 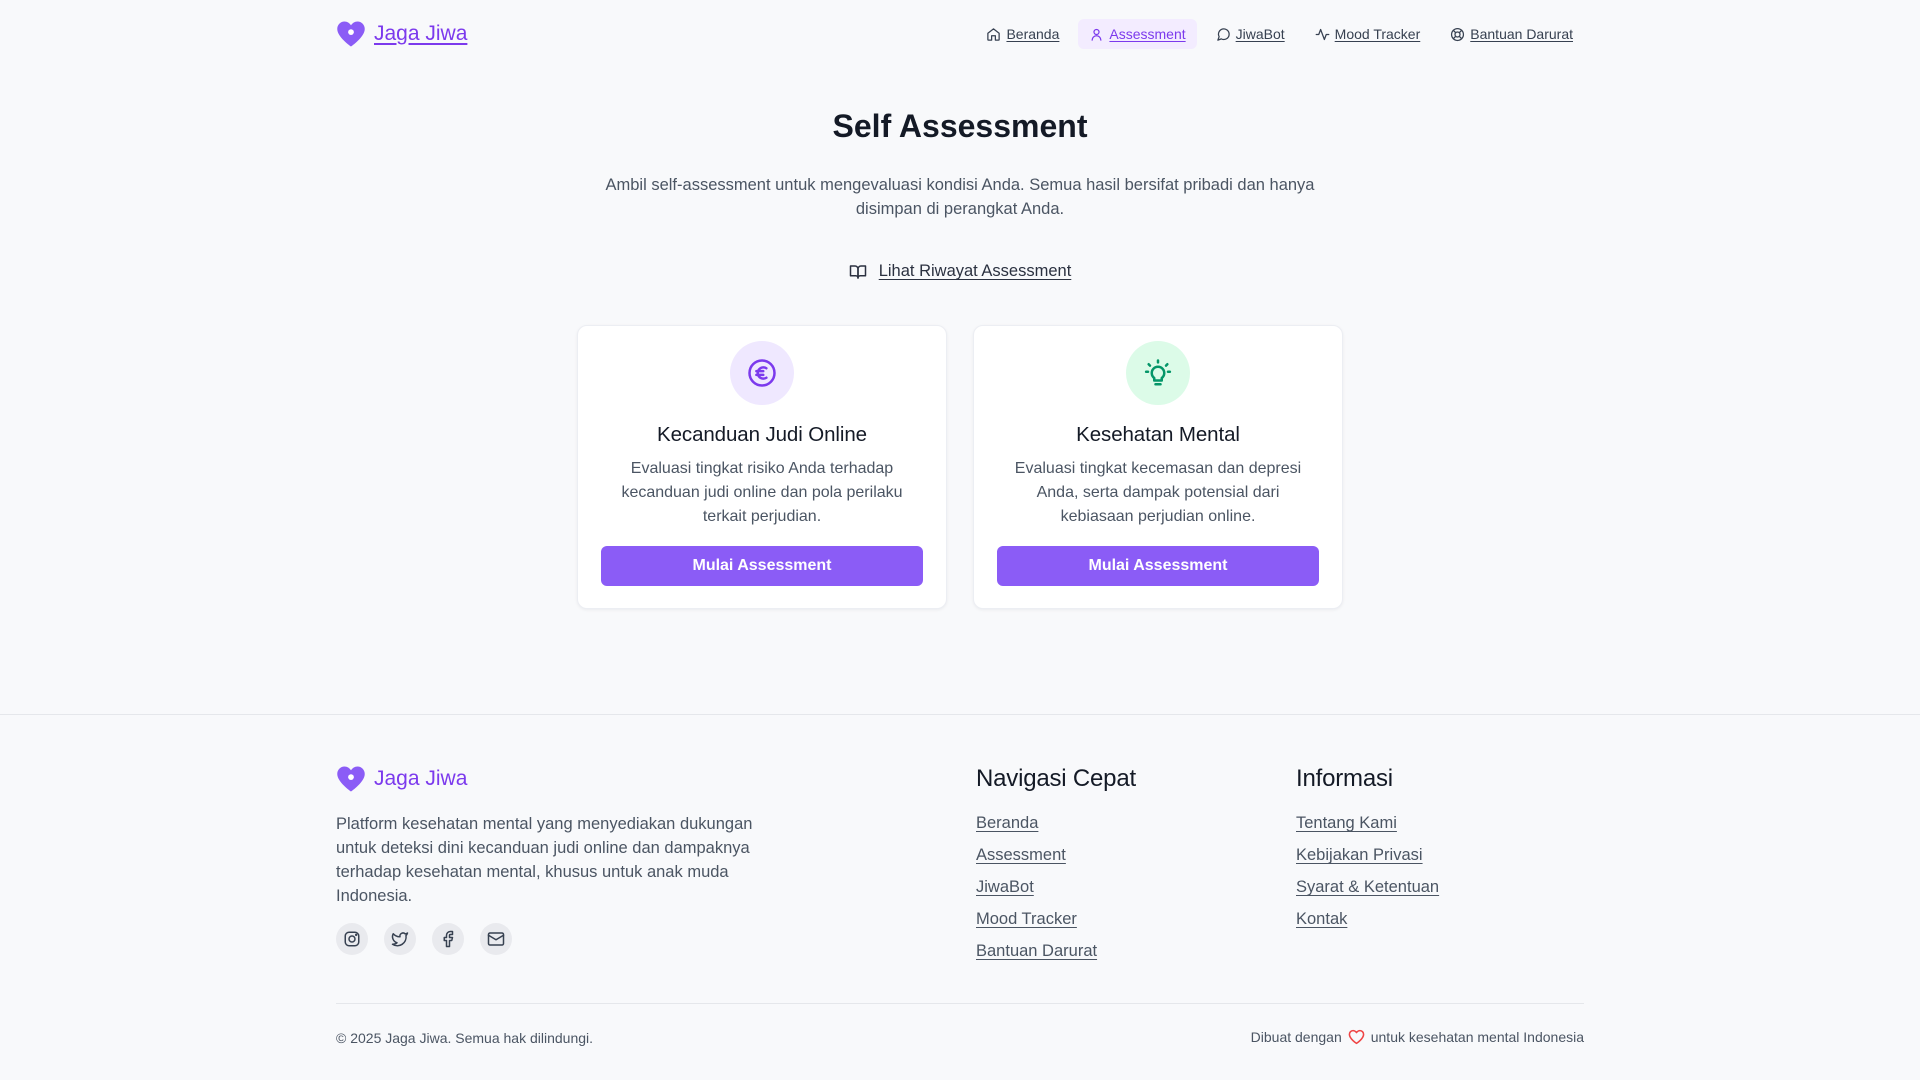 What do you see at coordinates (857, 271) in the screenshot?
I see `book-open-icon` at bounding box center [857, 271].